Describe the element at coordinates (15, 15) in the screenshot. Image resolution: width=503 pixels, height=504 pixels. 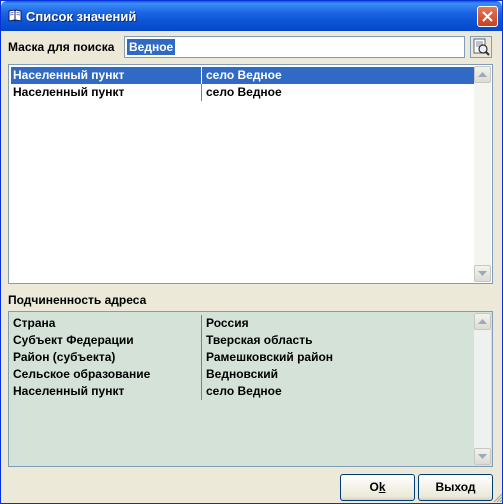
I see `book-icon` at that location.